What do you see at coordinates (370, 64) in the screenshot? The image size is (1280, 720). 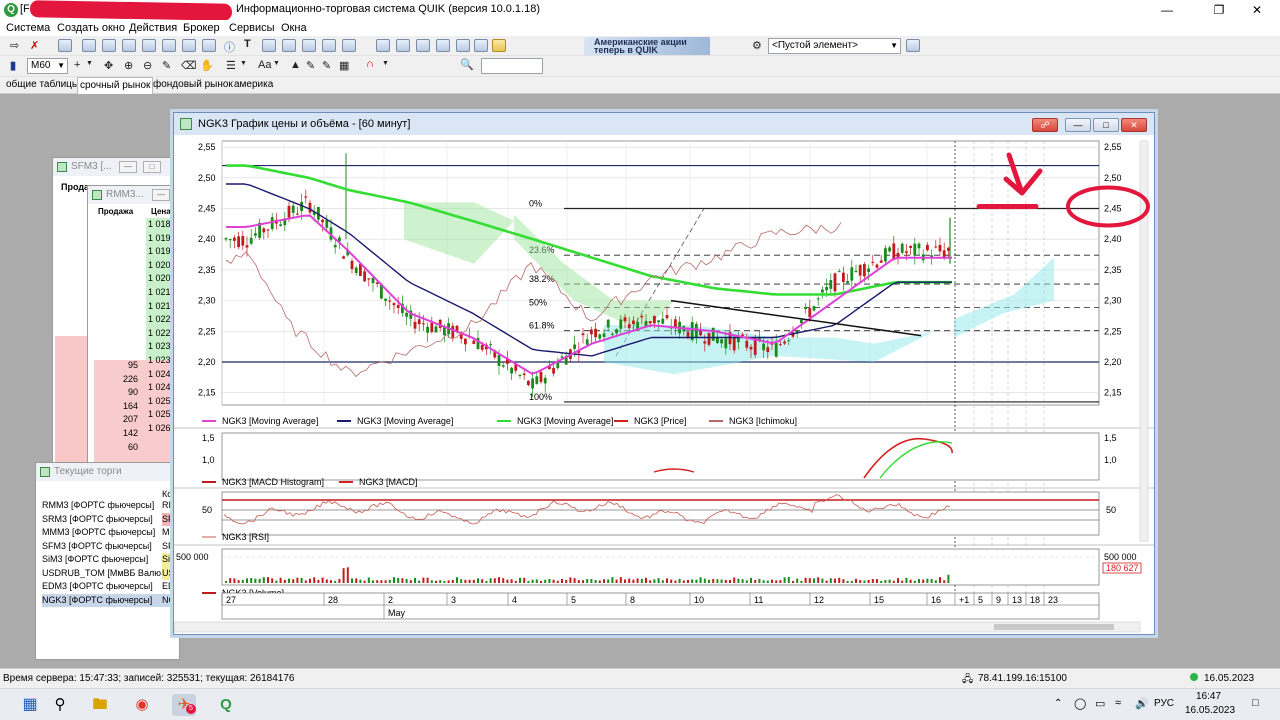 I see `magnet-icon: ∩` at bounding box center [370, 64].